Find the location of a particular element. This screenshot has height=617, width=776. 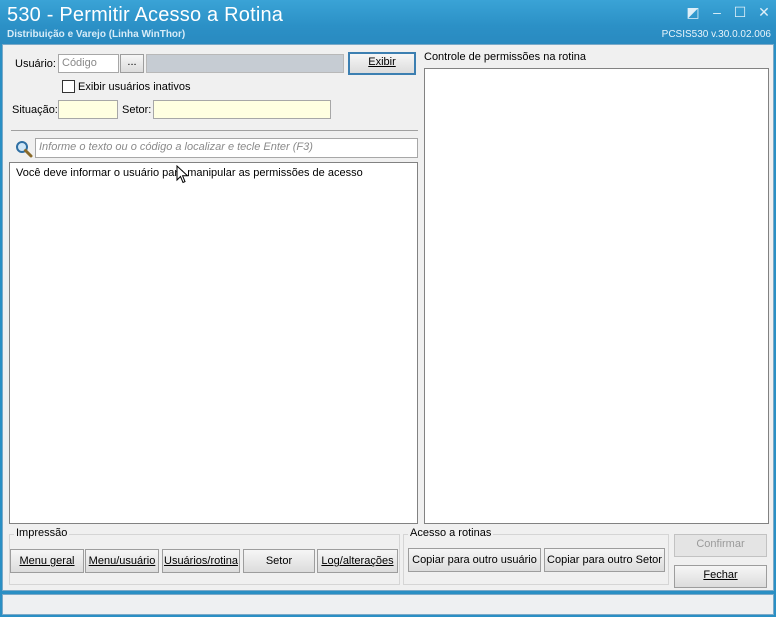

usuario-label: Usuário: is located at coordinates (35, 64).